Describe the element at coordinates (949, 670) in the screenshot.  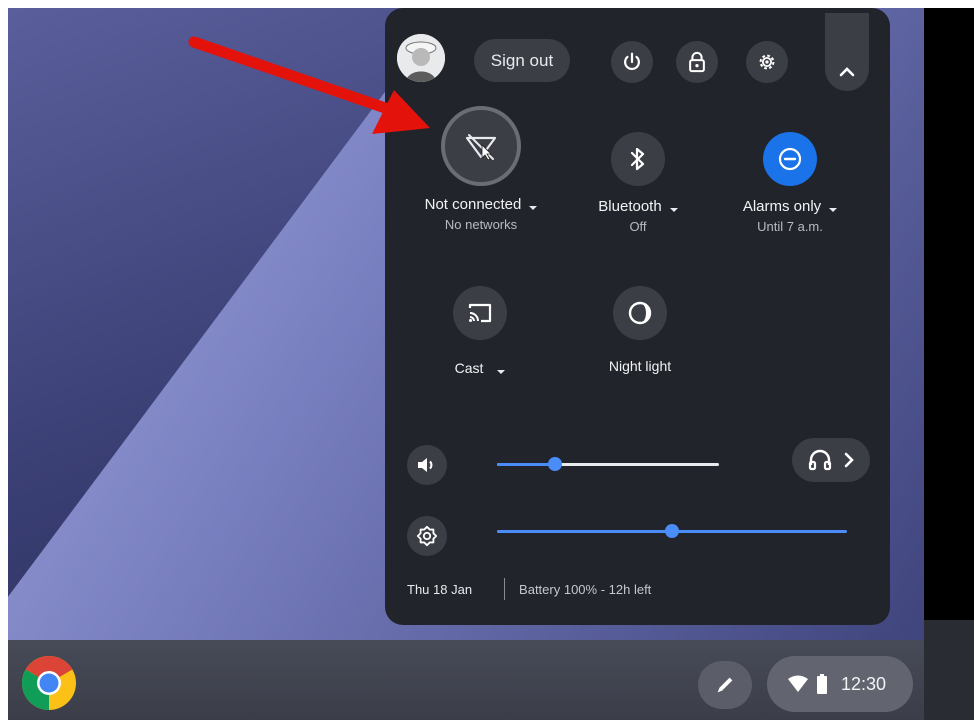
I see `screen-edge-bottom` at that location.